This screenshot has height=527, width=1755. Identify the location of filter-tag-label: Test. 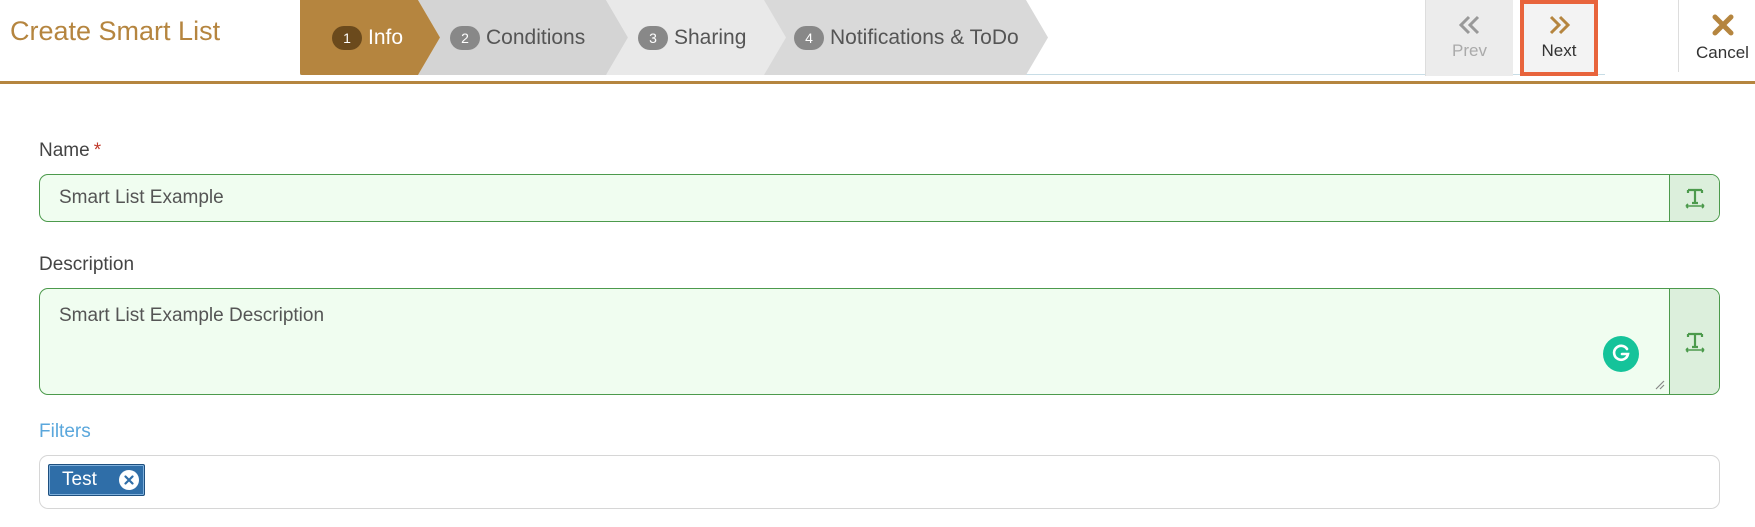
(79, 479).